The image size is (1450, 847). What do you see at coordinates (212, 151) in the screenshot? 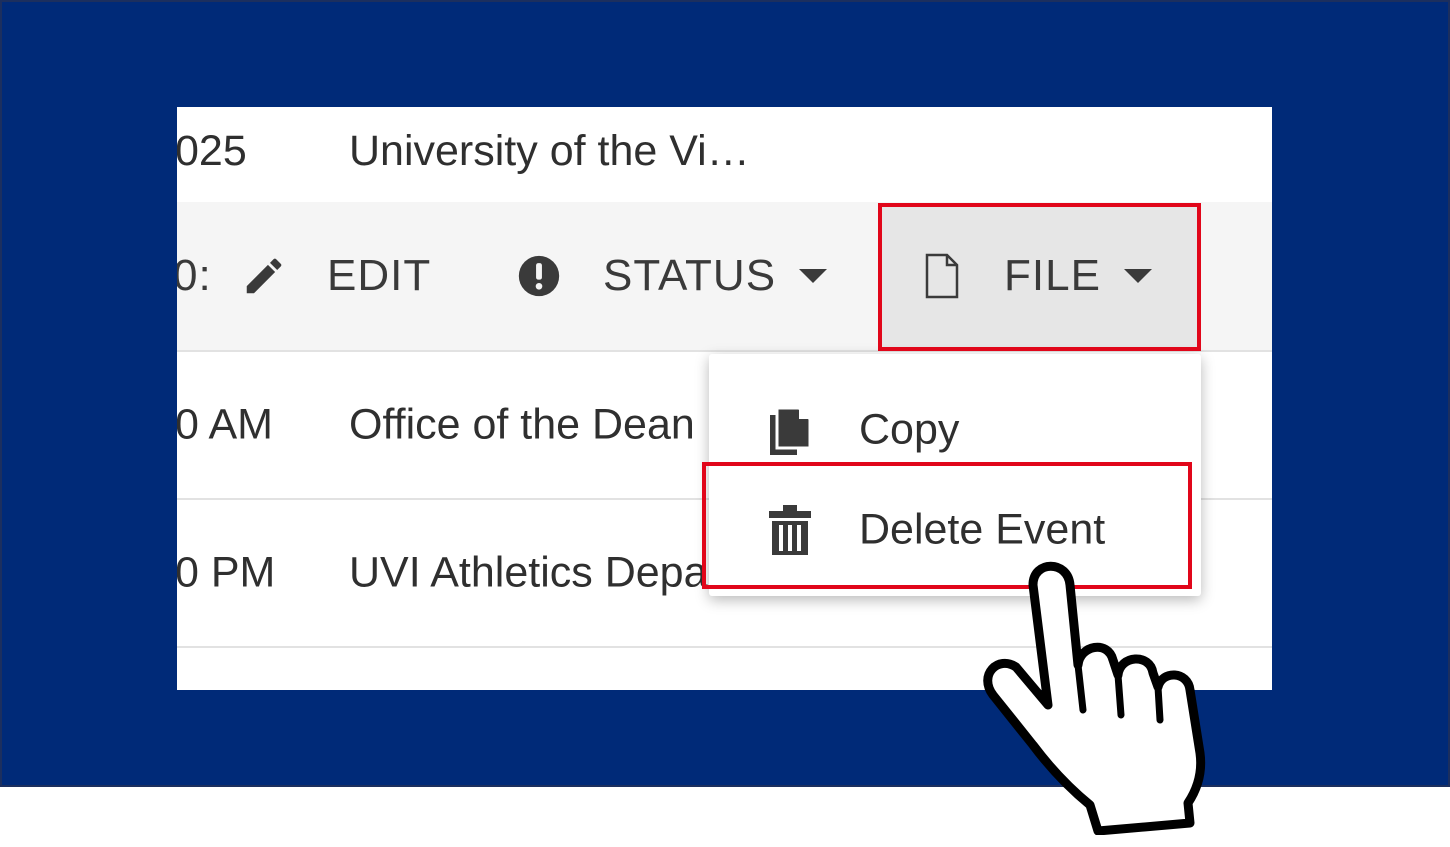
I see `event-time: 025` at bounding box center [212, 151].